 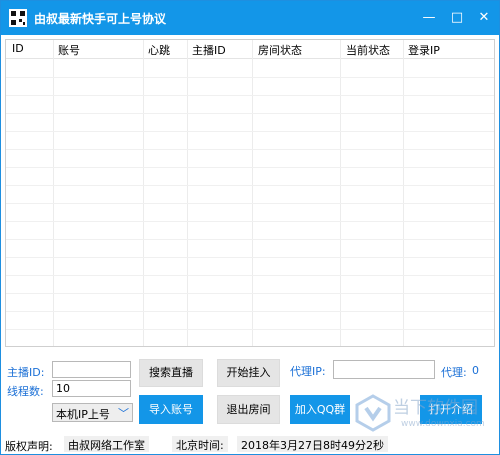 I want to click on status-bar: 版权声明: 由叔网络工作室 北京时间: 2018年3月27日8时49分2秒, so click(x=250, y=443).